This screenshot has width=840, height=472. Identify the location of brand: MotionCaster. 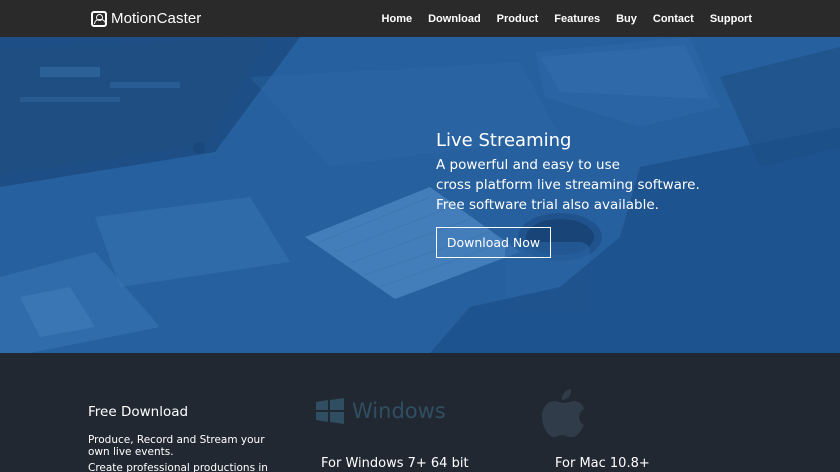
(146, 18).